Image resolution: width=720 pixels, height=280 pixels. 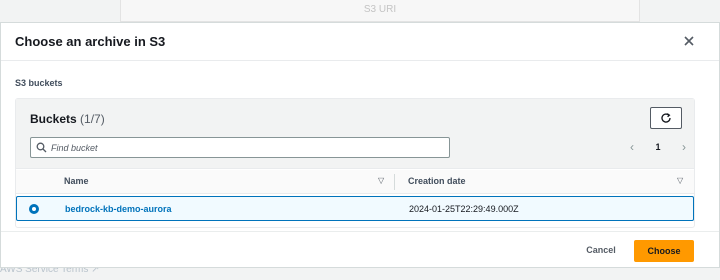 I want to click on table-title: Buckets (1/7), so click(x=67, y=119).